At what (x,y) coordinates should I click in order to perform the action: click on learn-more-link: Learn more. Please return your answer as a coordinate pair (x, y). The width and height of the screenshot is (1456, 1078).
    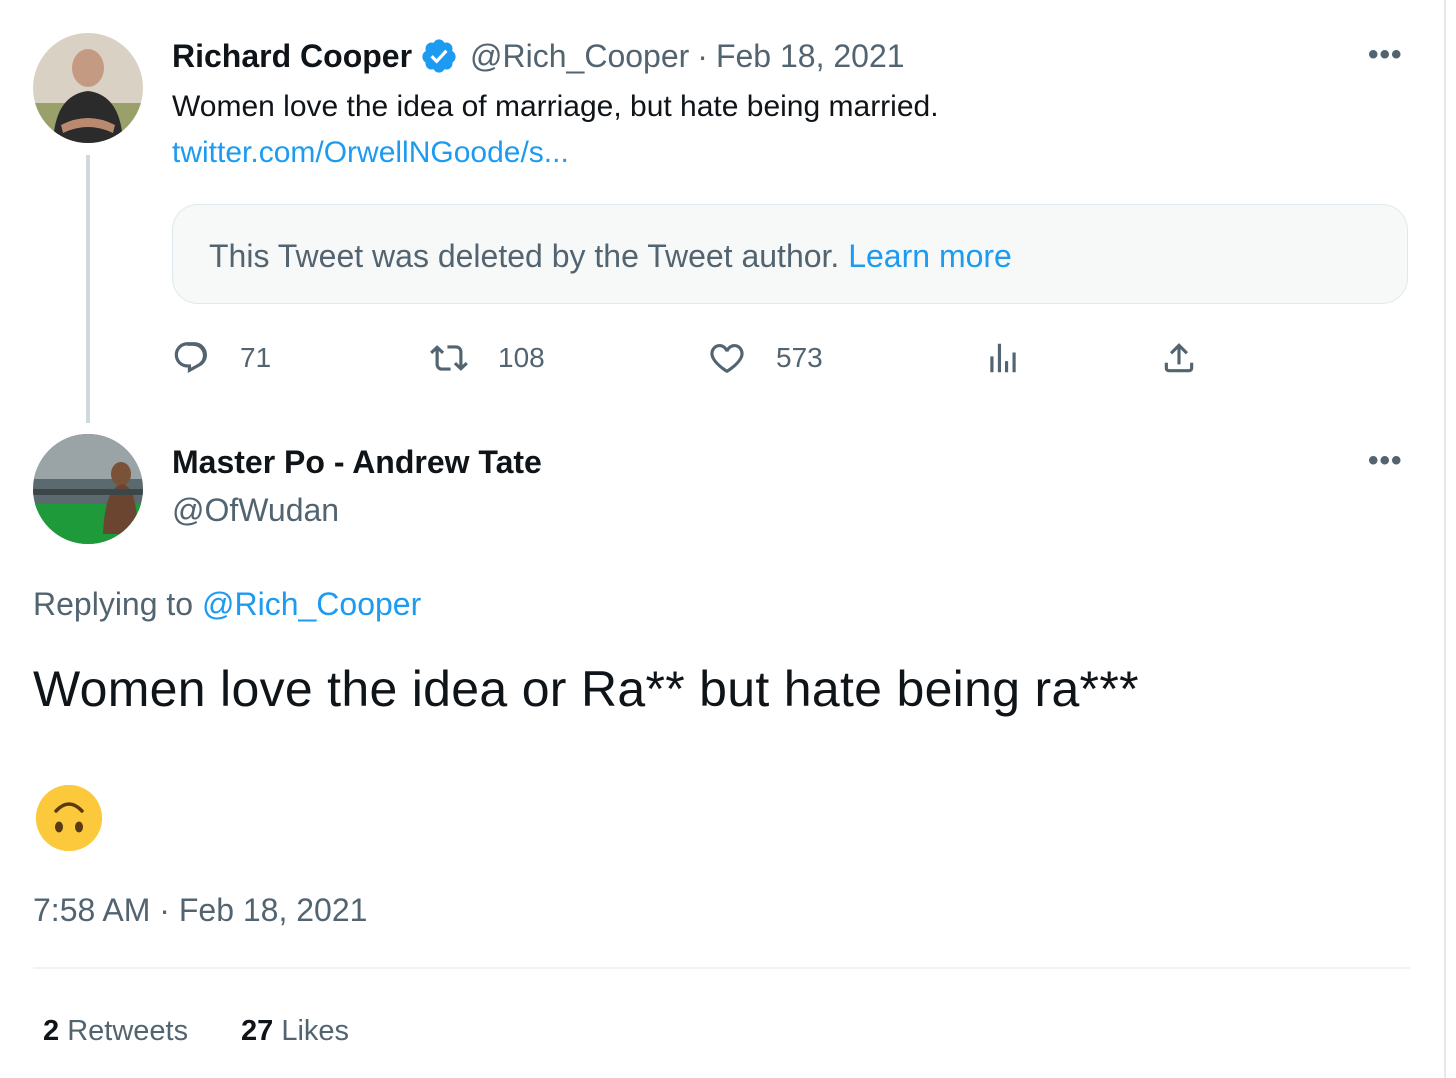
    Looking at the image, I should click on (930, 256).